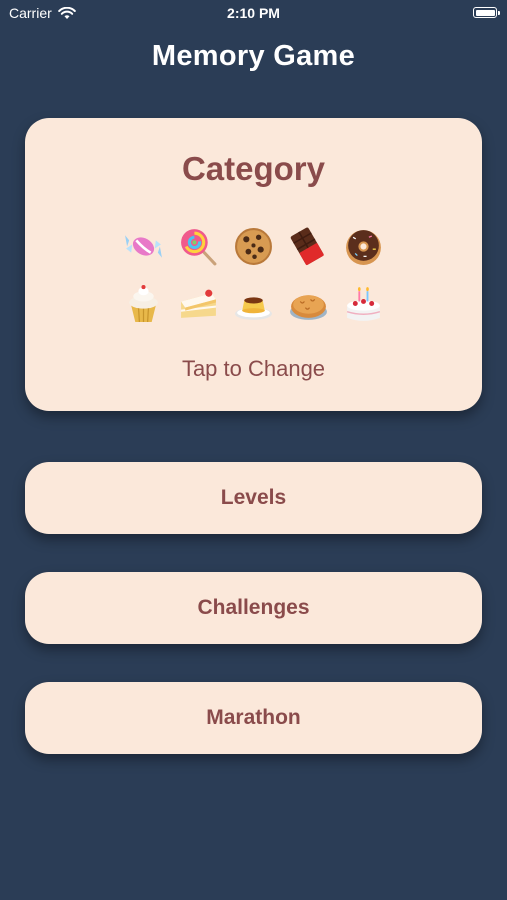 The width and height of the screenshot is (507, 900). Describe the element at coordinates (307, 246) in the screenshot. I see `chocolate-bar-icon` at that location.